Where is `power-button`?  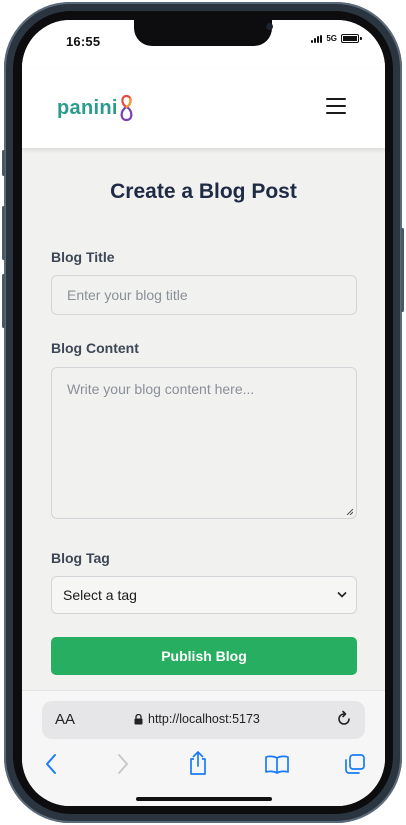
power-button is located at coordinates (402, 270).